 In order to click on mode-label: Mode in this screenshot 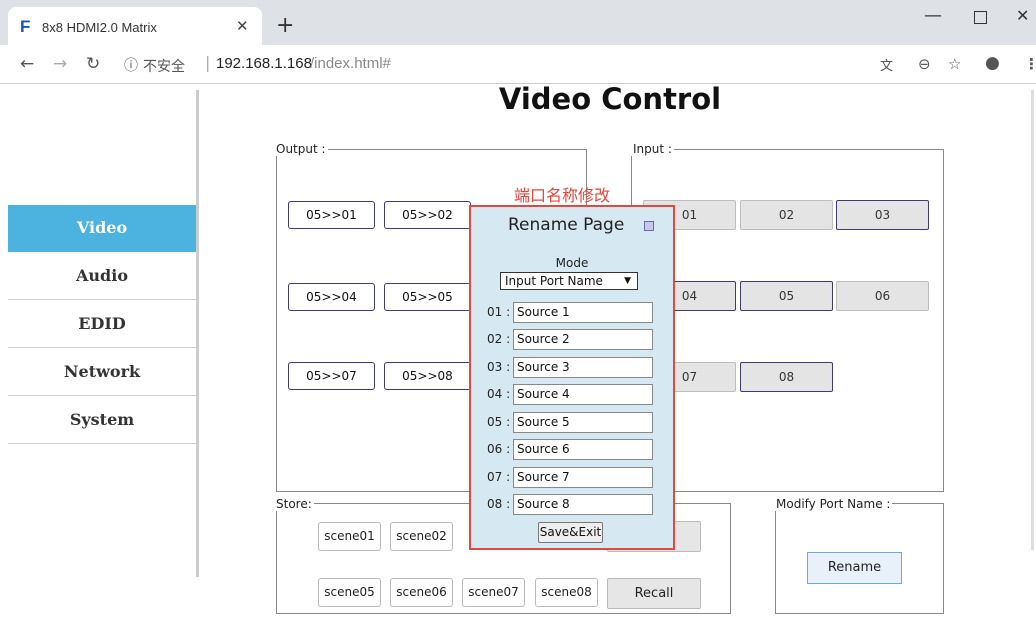, I will do `click(572, 263)`.